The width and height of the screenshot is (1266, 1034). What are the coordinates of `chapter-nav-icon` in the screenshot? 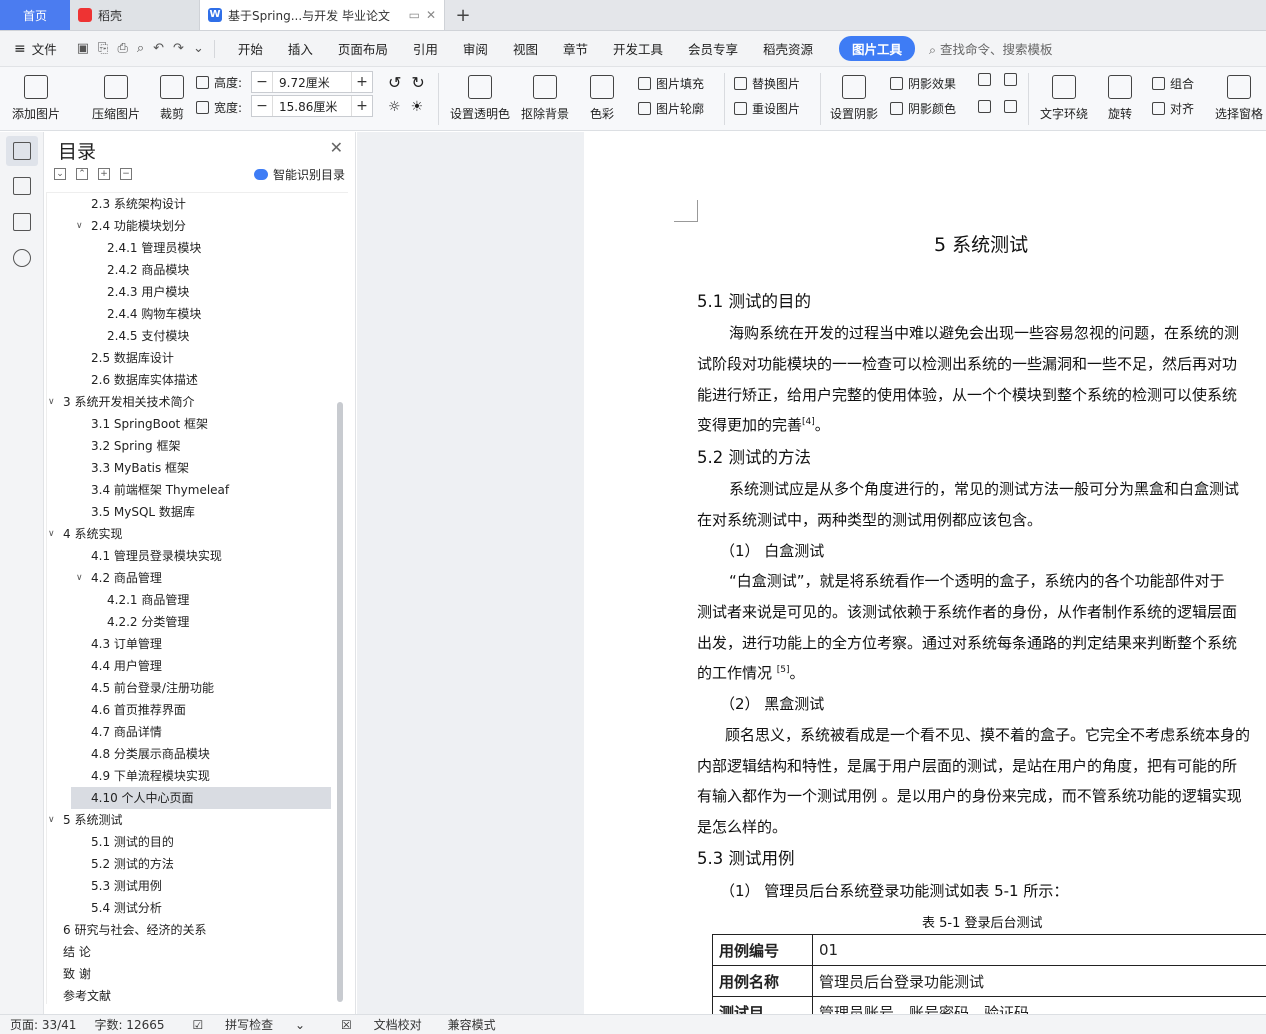 It's located at (22, 186).